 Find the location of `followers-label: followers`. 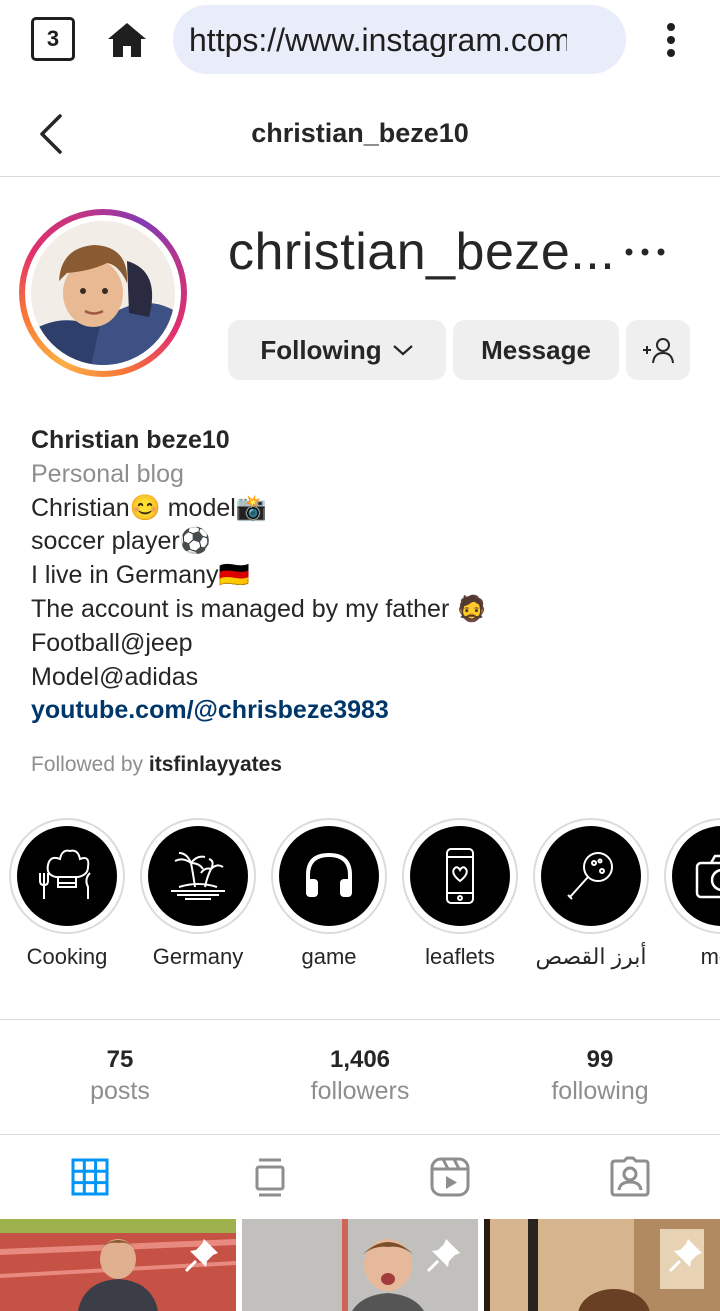

followers-label: followers is located at coordinates (360, 1091).